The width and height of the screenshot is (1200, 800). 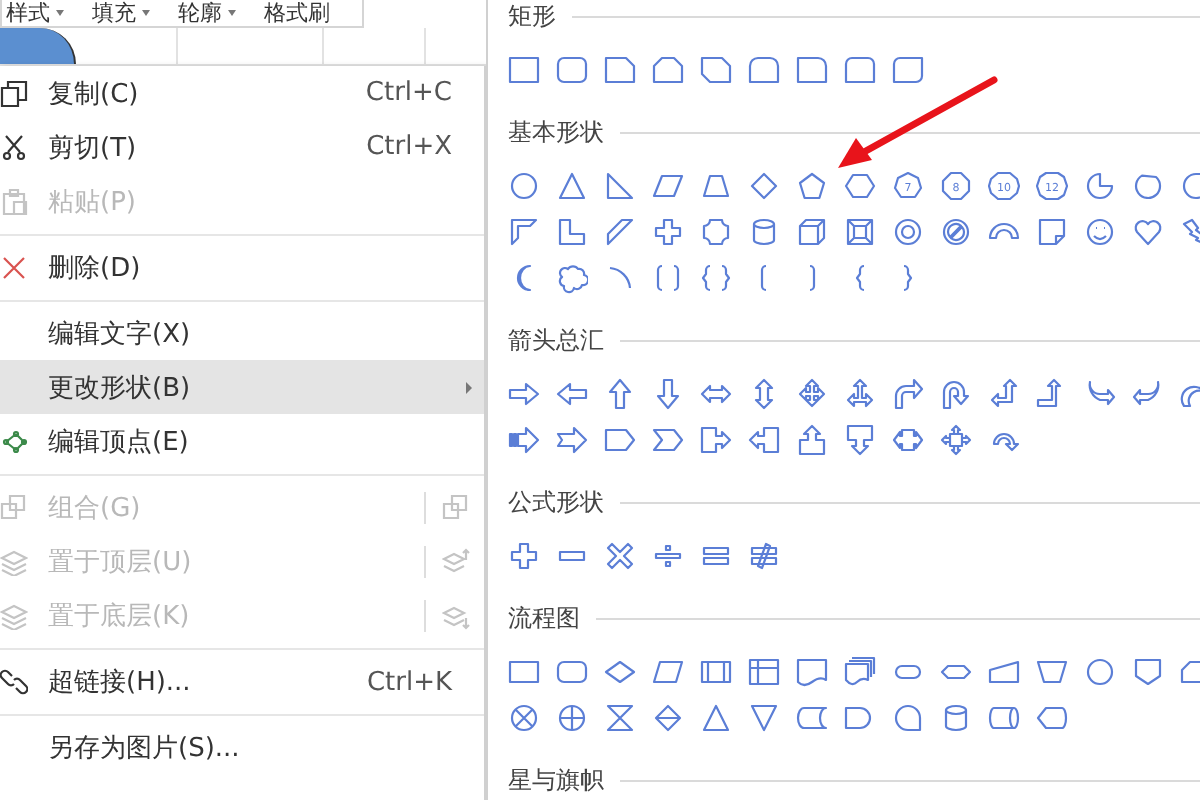 What do you see at coordinates (860, 231) in the screenshot?
I see `bevel-shape-icon` at bounding box center [860, 231].